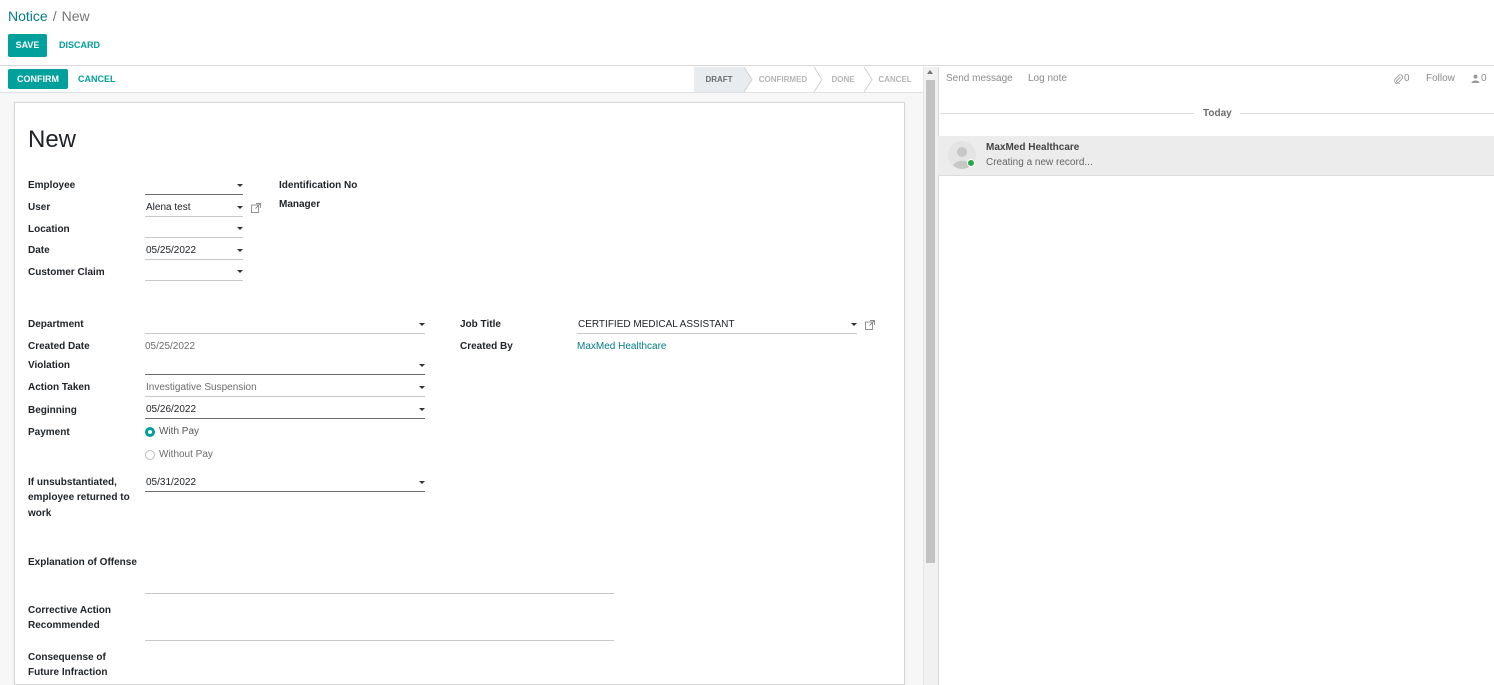 This screenshot has width=1494, height=685. I want to click on consequence-label-line-1: Consequense of, so click(67, 657).